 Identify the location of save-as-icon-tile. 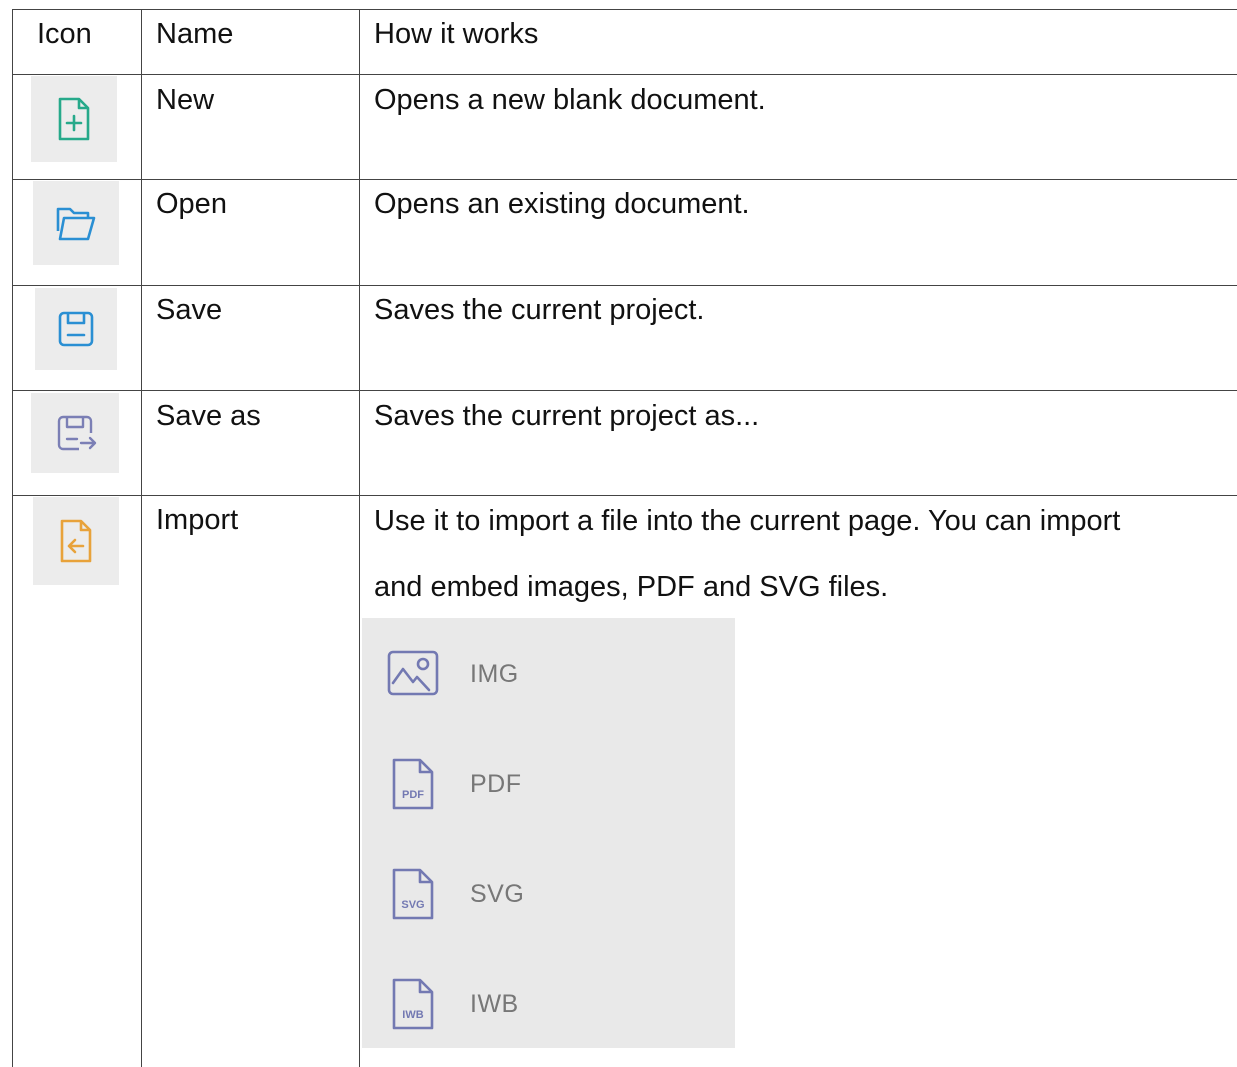
(75, 433).